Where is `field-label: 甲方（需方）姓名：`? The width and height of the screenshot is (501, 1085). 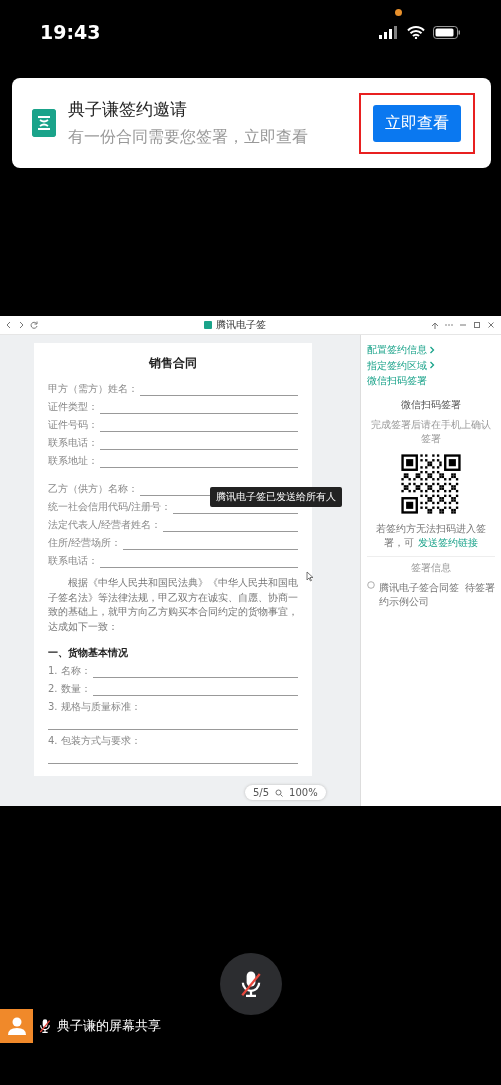 field-label: 甲方（需方）姓名： is located at coordinates (93, 389).